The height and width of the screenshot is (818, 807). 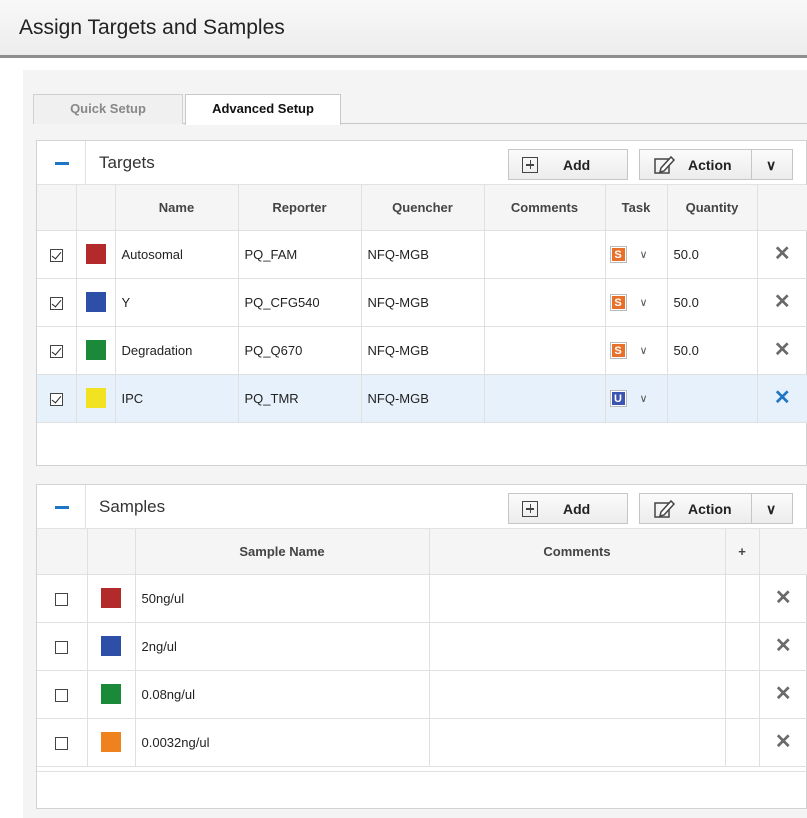 I want to click on column-header-name: Name, so click(x=177, y=208).